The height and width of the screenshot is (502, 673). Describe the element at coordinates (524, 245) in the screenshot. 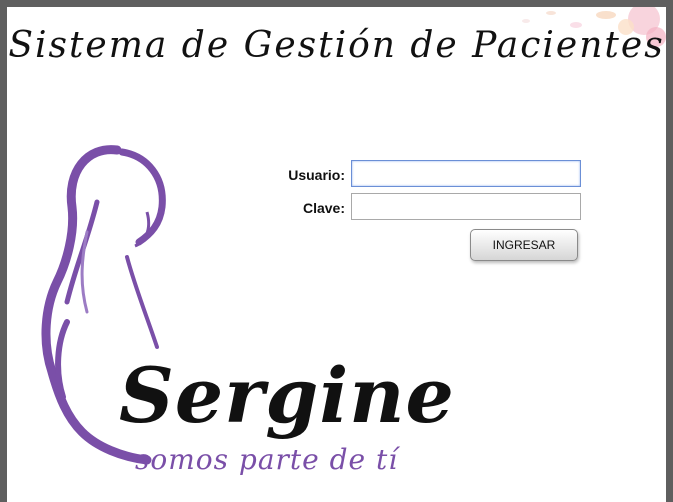

I see `ingresar-button: INGRESAR` at that location.